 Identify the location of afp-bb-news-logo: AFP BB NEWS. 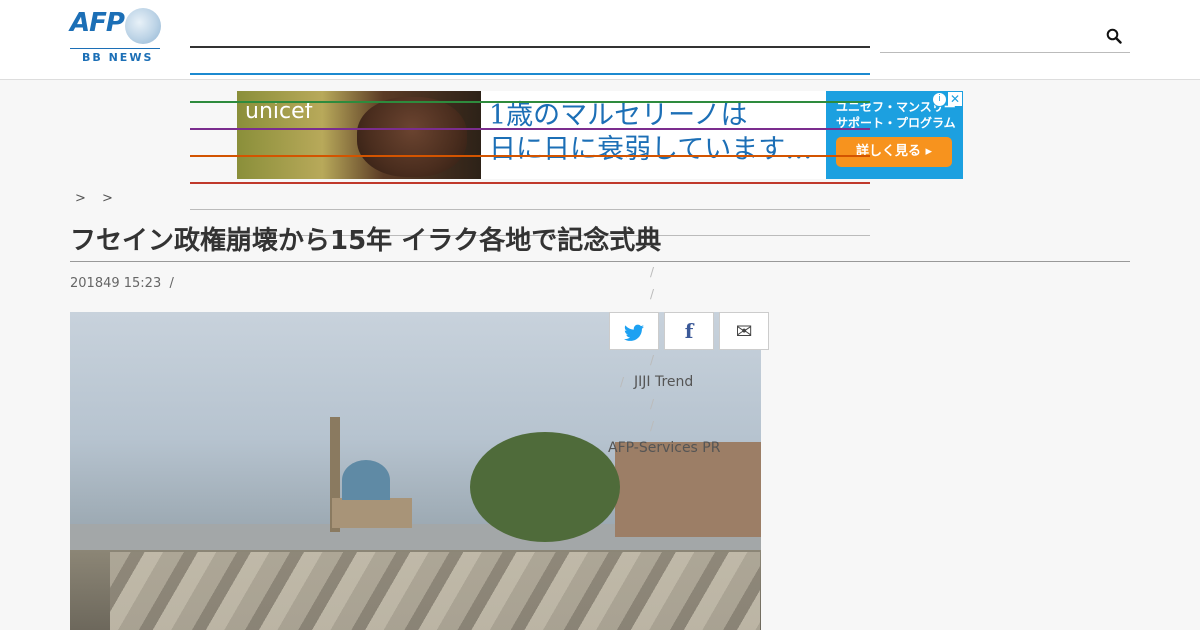
(116, 37).